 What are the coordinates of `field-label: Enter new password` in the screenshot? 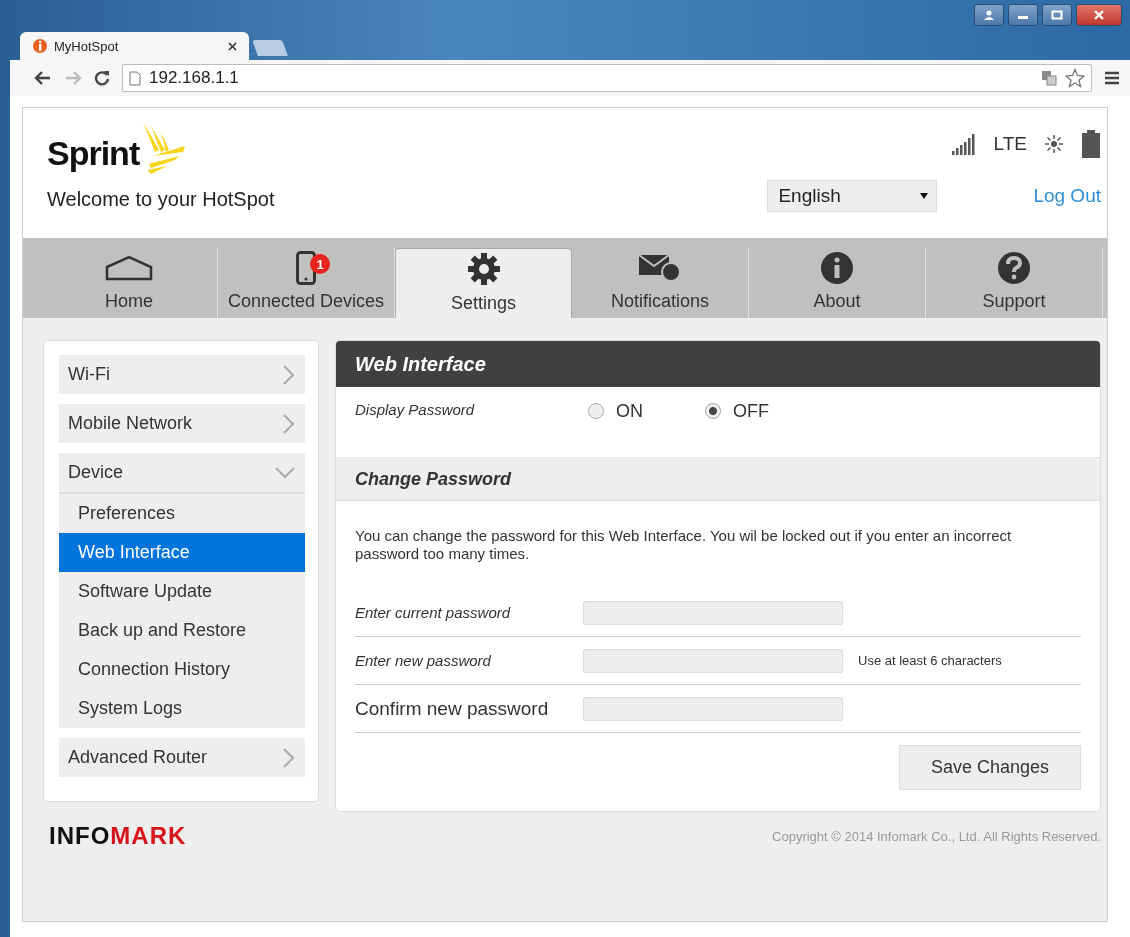 It's located at (423, 660).